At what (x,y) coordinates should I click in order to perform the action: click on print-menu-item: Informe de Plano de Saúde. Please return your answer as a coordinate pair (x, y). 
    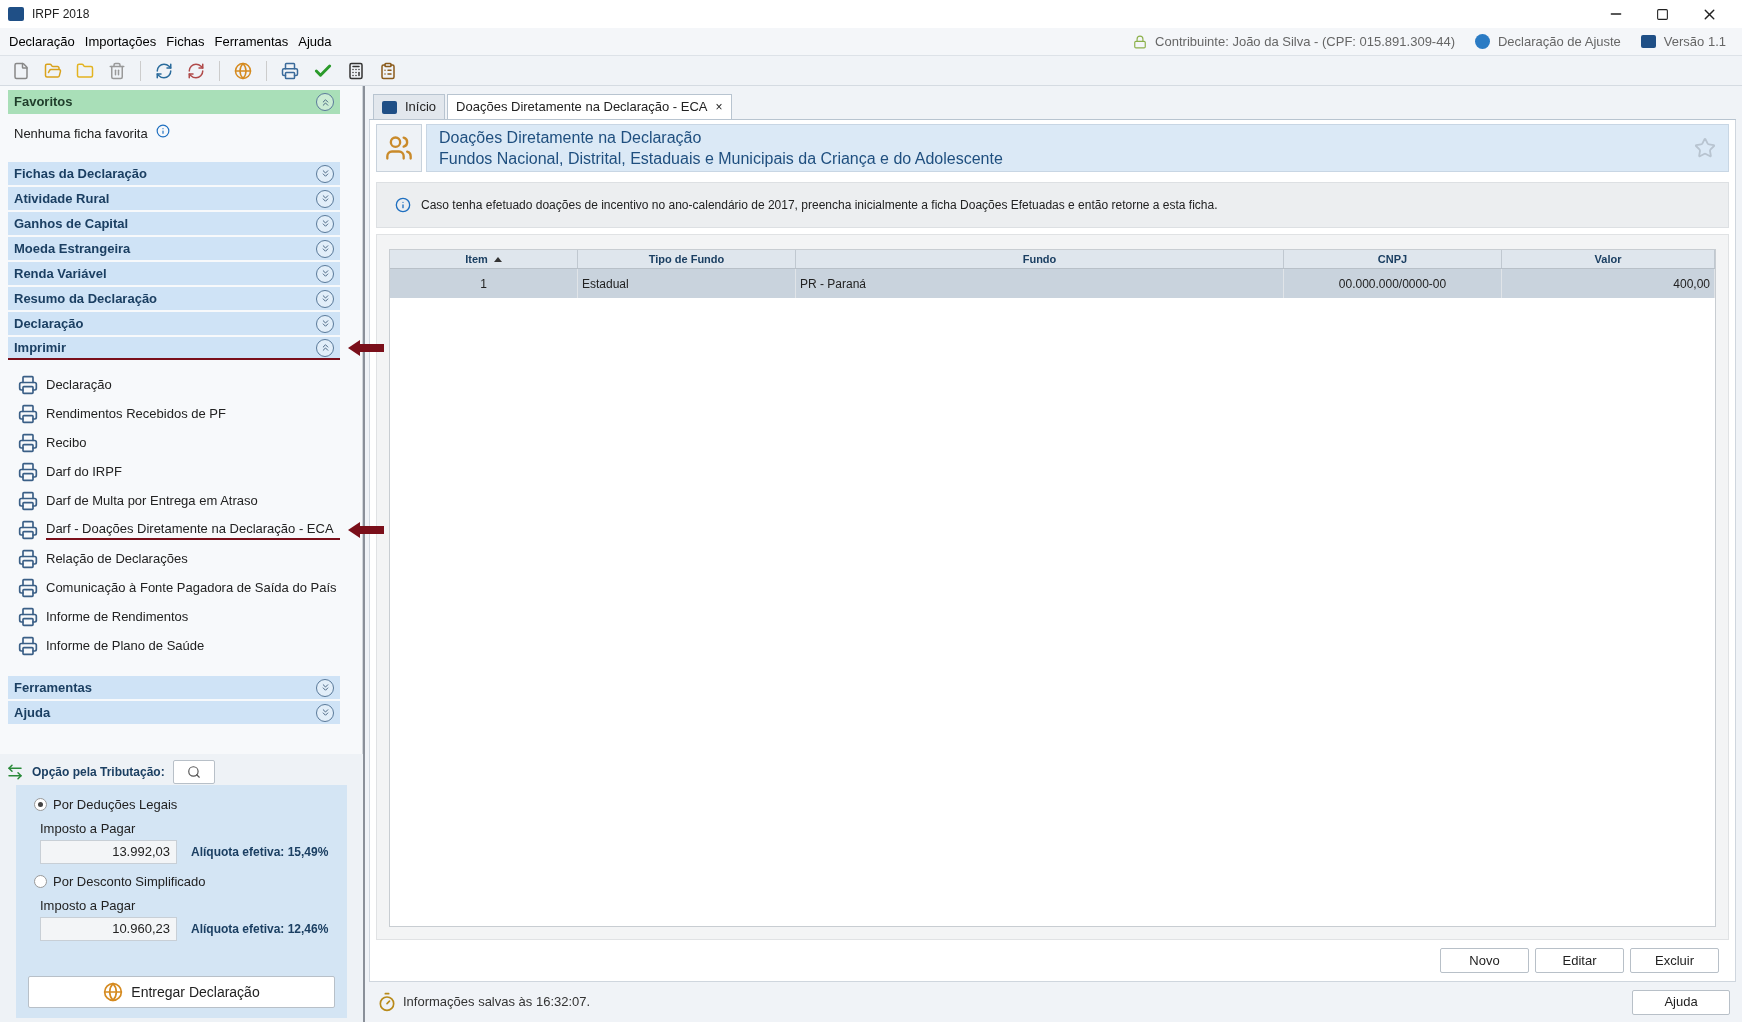
    Looking at the image, I should click on (125, 645).